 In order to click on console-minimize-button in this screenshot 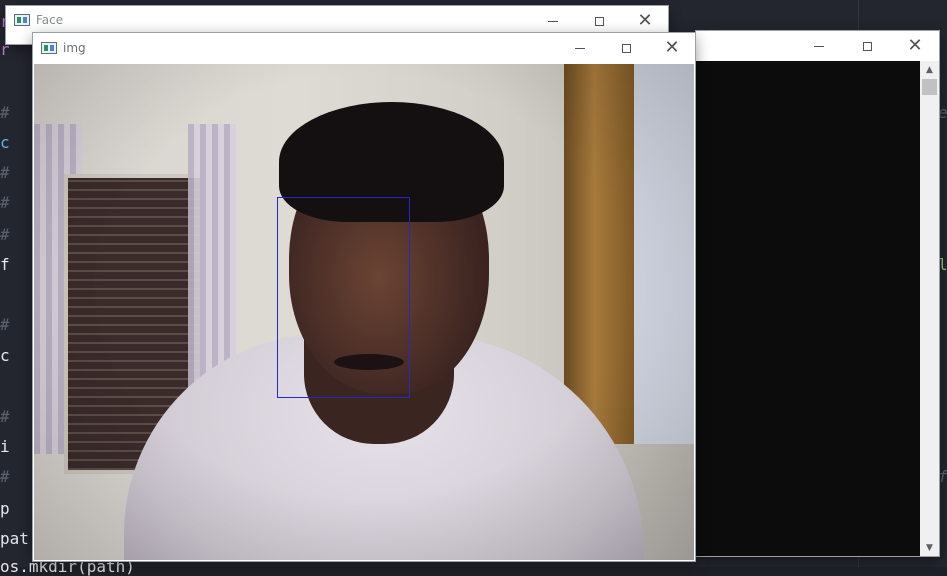, I will do `click(819, 46)`.